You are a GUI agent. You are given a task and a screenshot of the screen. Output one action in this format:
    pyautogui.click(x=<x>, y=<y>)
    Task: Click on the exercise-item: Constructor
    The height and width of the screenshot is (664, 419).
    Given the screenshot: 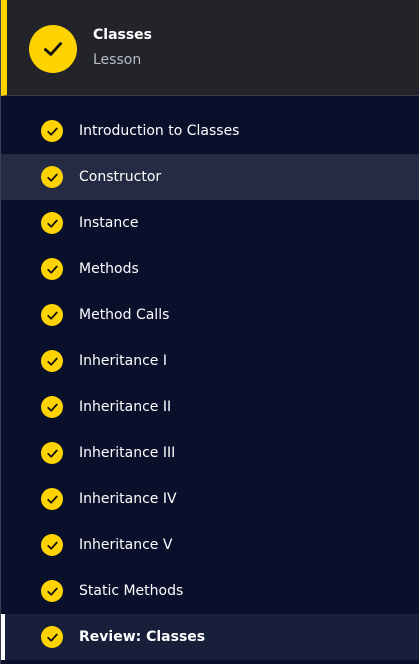 What is the action you would take?
    pyautogui.click(x=210, y=177)
    